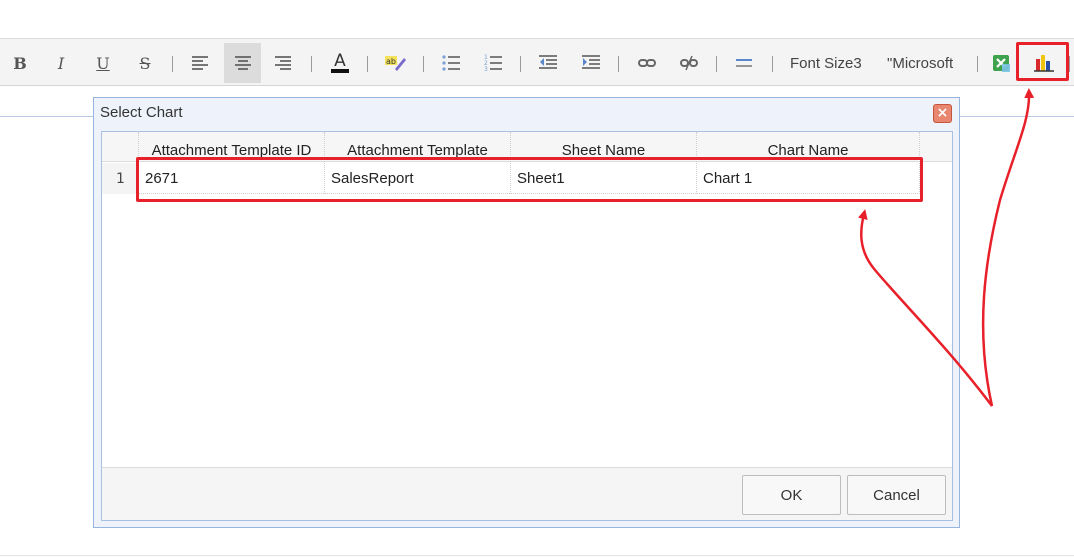 This screenshot has height=558, width=1074. What do you see at coordinates (1008, 247) in the screenshot?
I see `arrow-to-chart-button` at bounding box center [1008, 247].